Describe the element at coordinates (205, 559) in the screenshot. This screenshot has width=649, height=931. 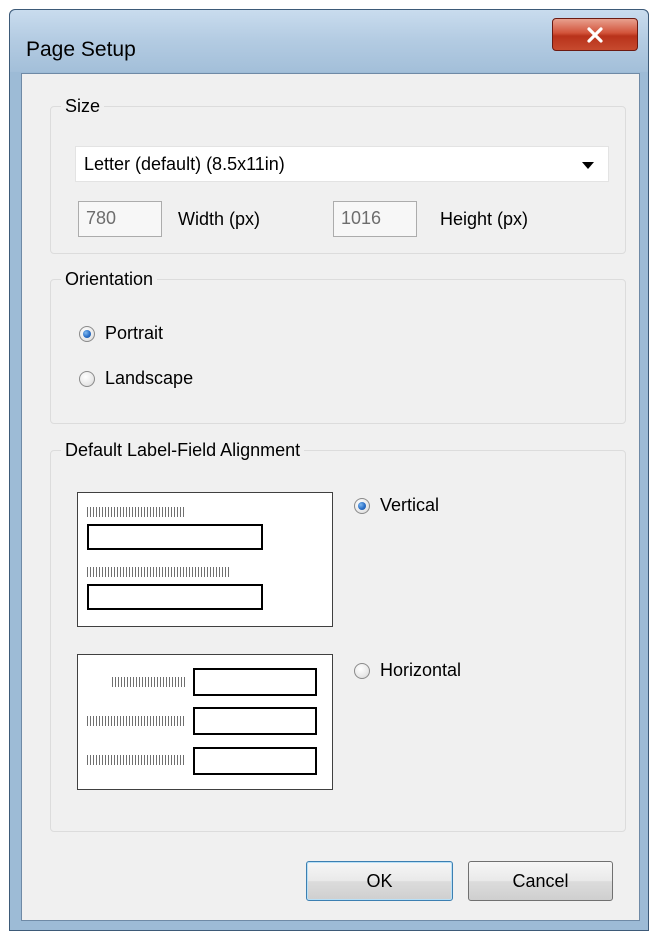
I see `vertical-alignment-preview` at that location.